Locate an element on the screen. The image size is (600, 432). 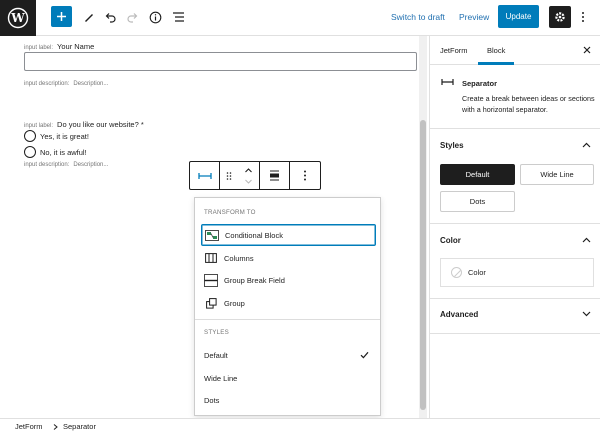
close-icon is located at coordinates (587, 50).